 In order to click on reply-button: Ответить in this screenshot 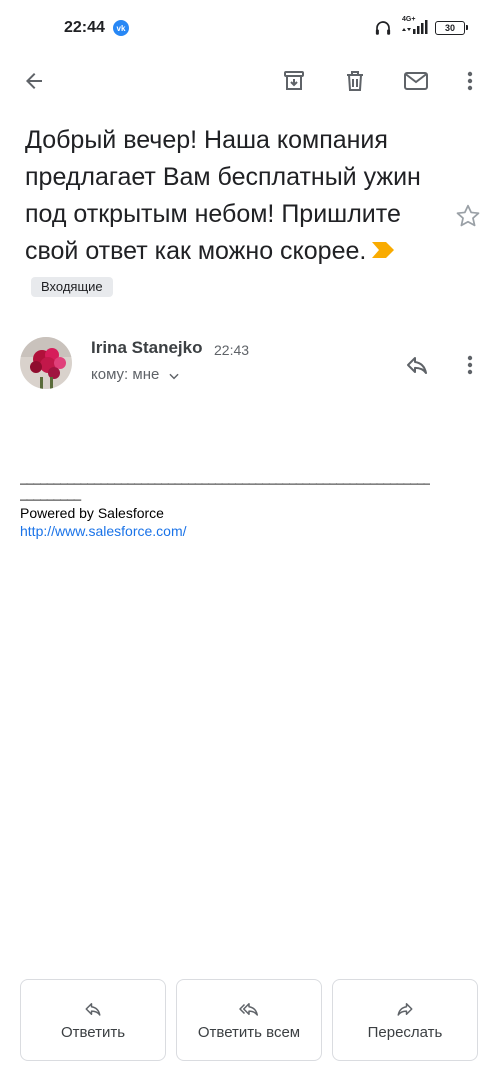, I will do `click(93, 1020)`.